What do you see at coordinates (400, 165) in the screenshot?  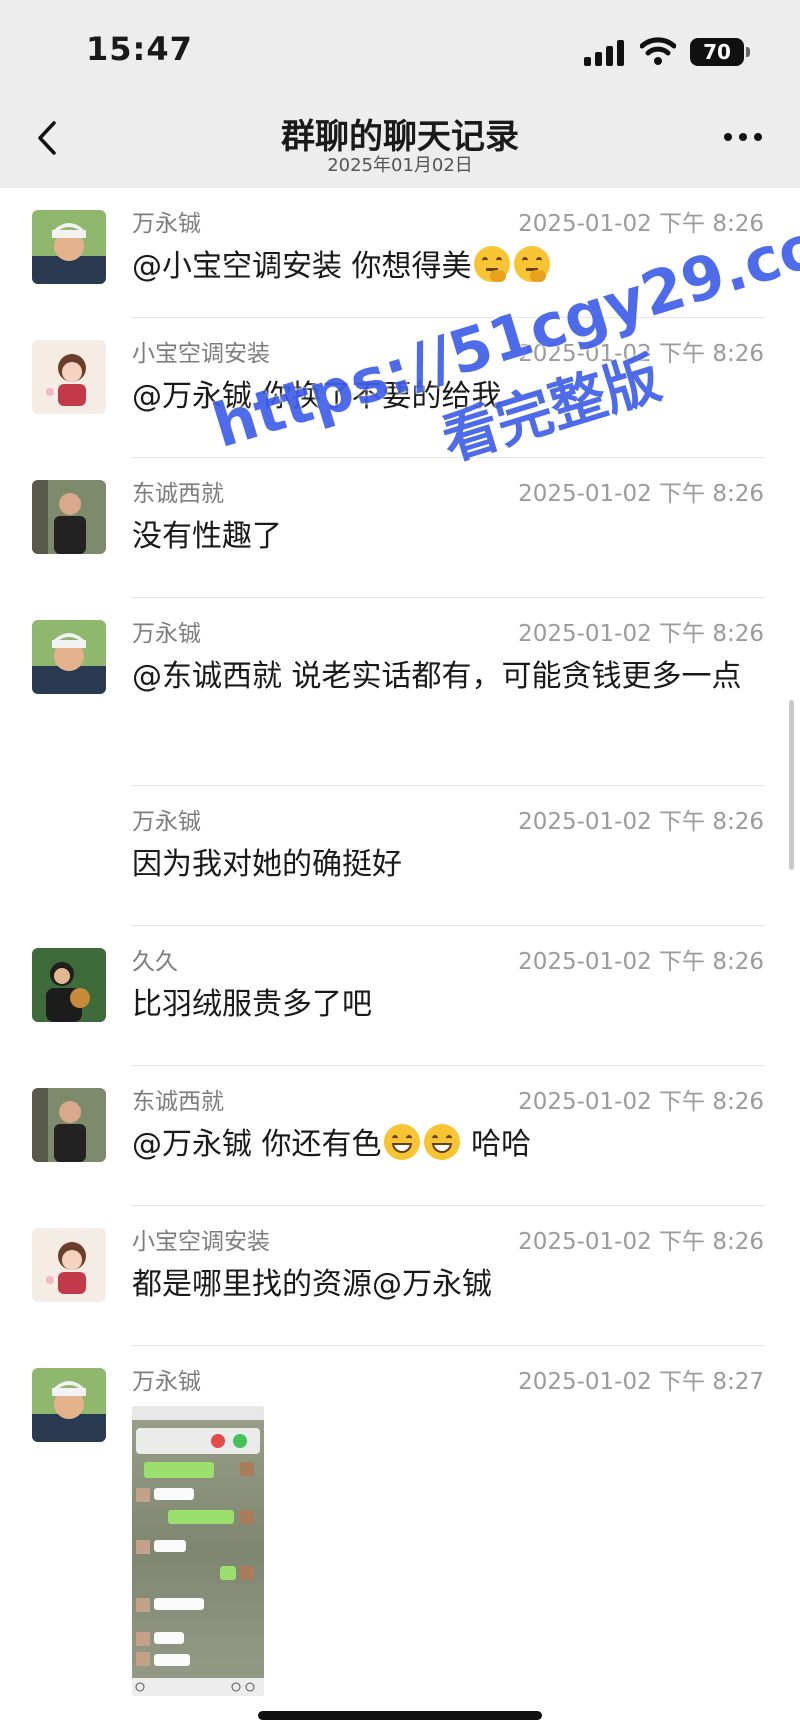 I see `page-subtitle: 2025年01月02日` at bounding box center [400, 165].